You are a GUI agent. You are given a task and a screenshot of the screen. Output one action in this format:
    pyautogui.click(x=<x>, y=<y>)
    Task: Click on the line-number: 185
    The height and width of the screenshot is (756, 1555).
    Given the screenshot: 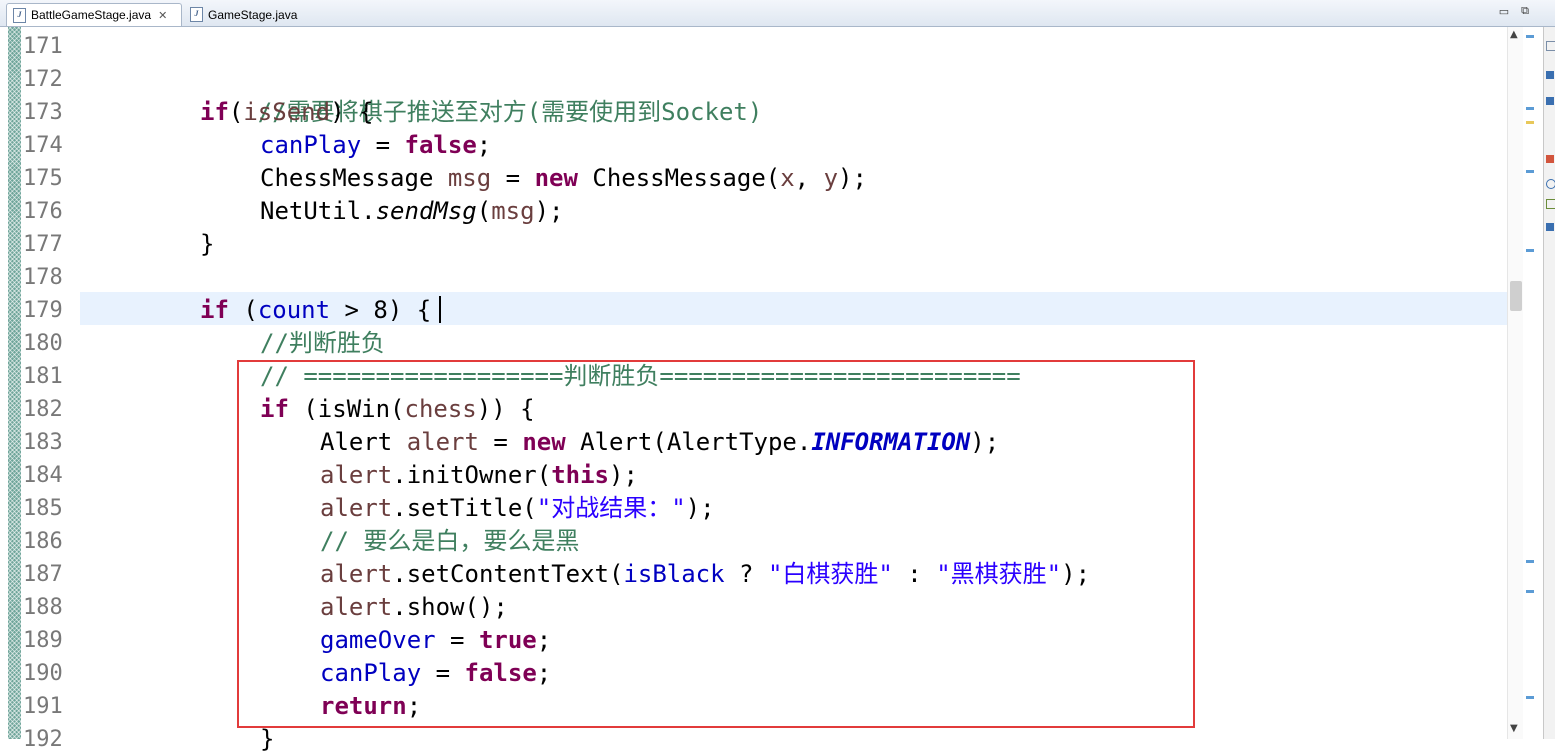 What is the action you would take?
    pyautogui.click(x=43, y=508)
    